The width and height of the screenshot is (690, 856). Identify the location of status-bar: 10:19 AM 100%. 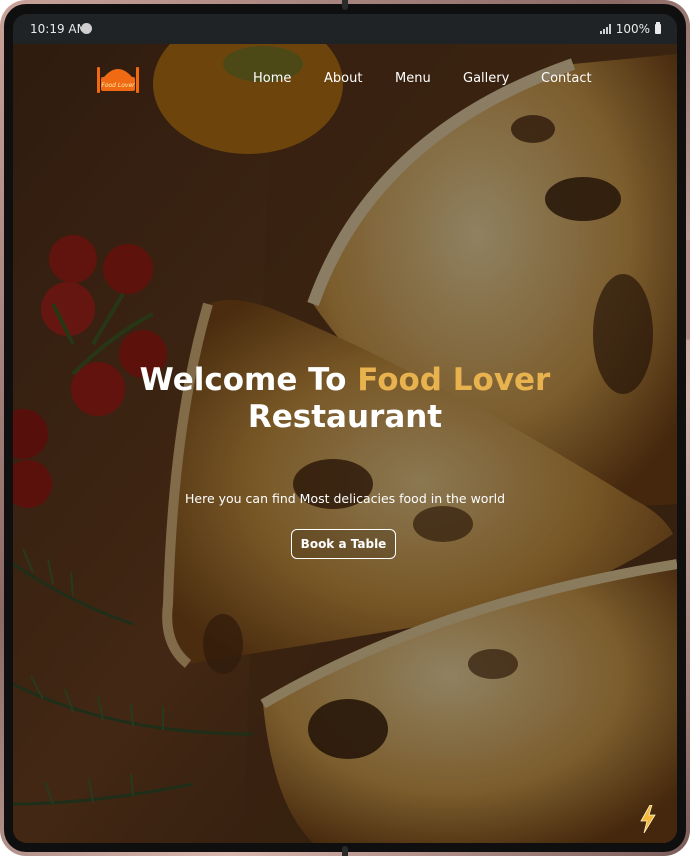
(345, 29).